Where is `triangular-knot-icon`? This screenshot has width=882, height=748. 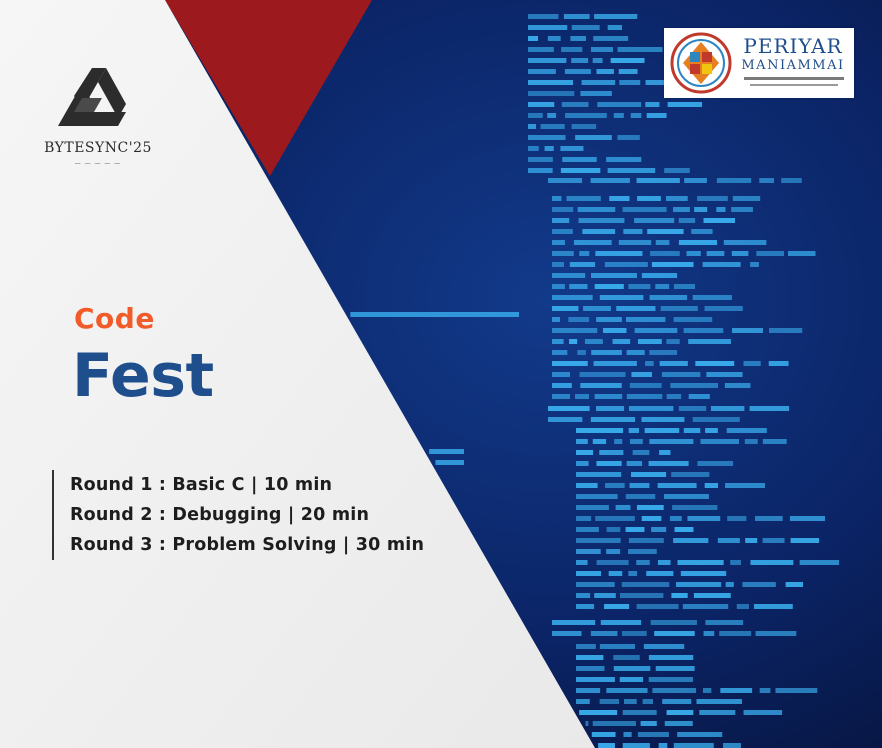
triangular-knot-icon is located at coordinates (92, 97).